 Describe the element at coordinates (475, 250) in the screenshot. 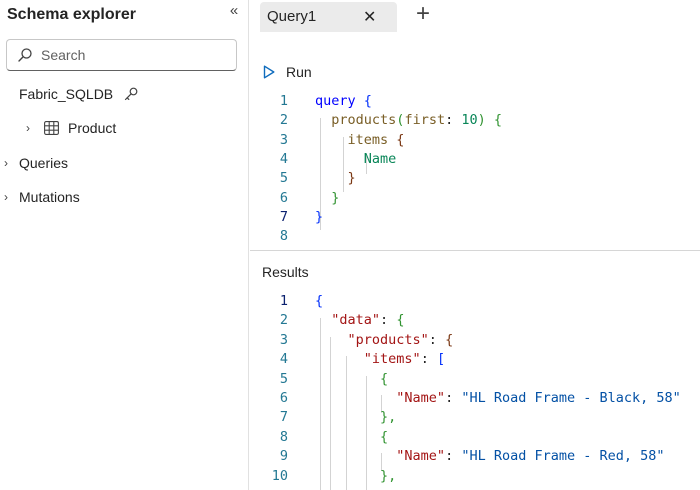

I see `editor-results-divider` at that location.